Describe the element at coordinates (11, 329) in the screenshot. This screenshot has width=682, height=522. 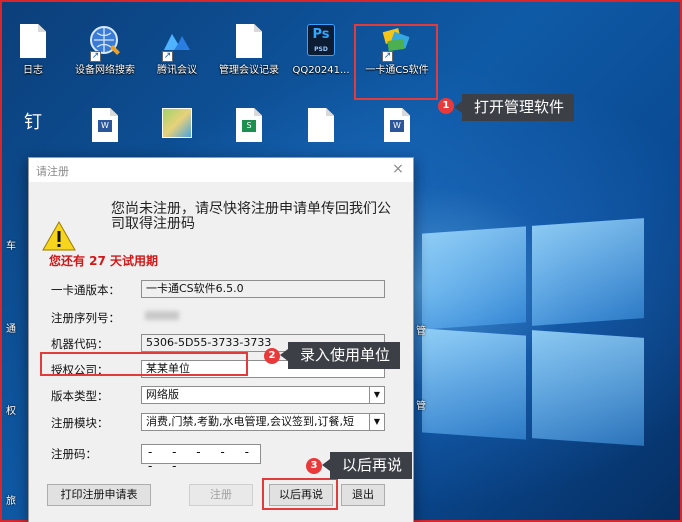
I see `left-edge-label: 通` at that location.